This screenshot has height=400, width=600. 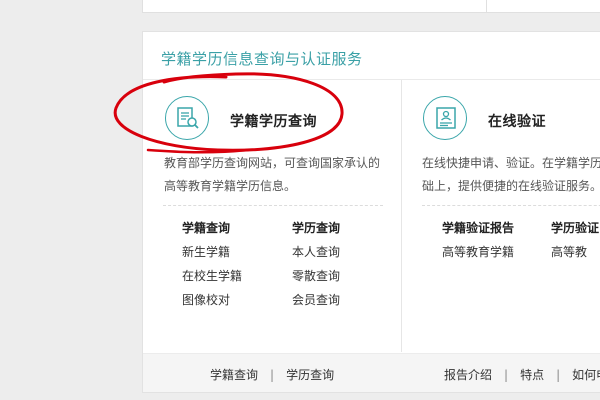 I want to click on link-column-xueji: 学籍查询 新生学籍 在校生学籍 图像校对, so click(x=232, y=268).